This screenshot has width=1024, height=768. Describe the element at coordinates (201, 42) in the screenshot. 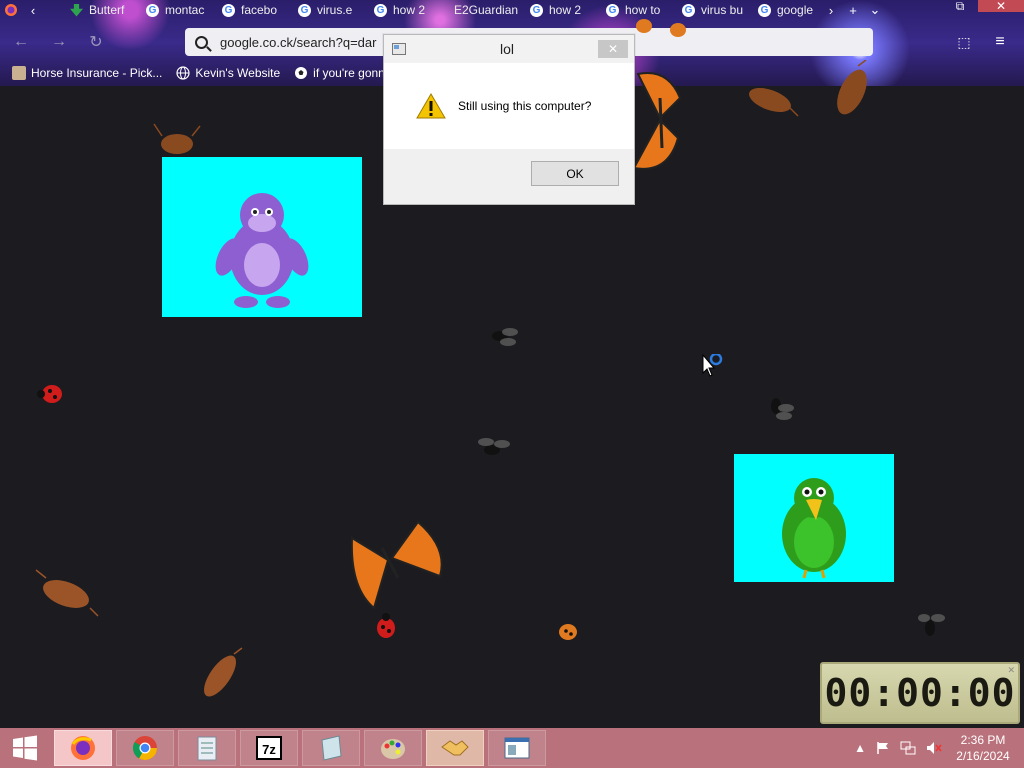

I see `search-icon` at that location.